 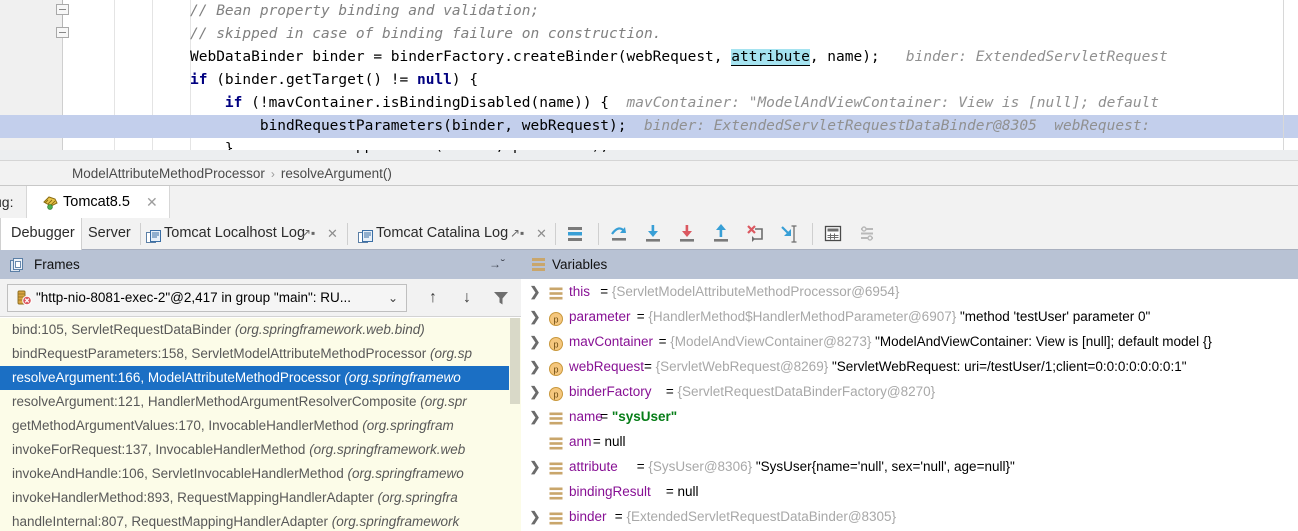 What do you see at coordinates (575, 233) in the screenshot?
I see `show-execution-point-icon` at bounding box center [575, 233].